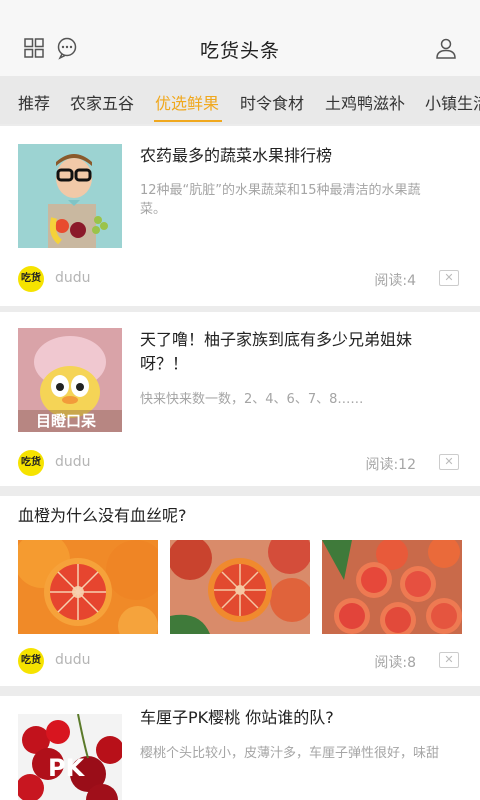 Image resolution: width=480 pixels, height=800 pixels. I want to click on tab-town-life: 小镇生活, so click(452, 102).